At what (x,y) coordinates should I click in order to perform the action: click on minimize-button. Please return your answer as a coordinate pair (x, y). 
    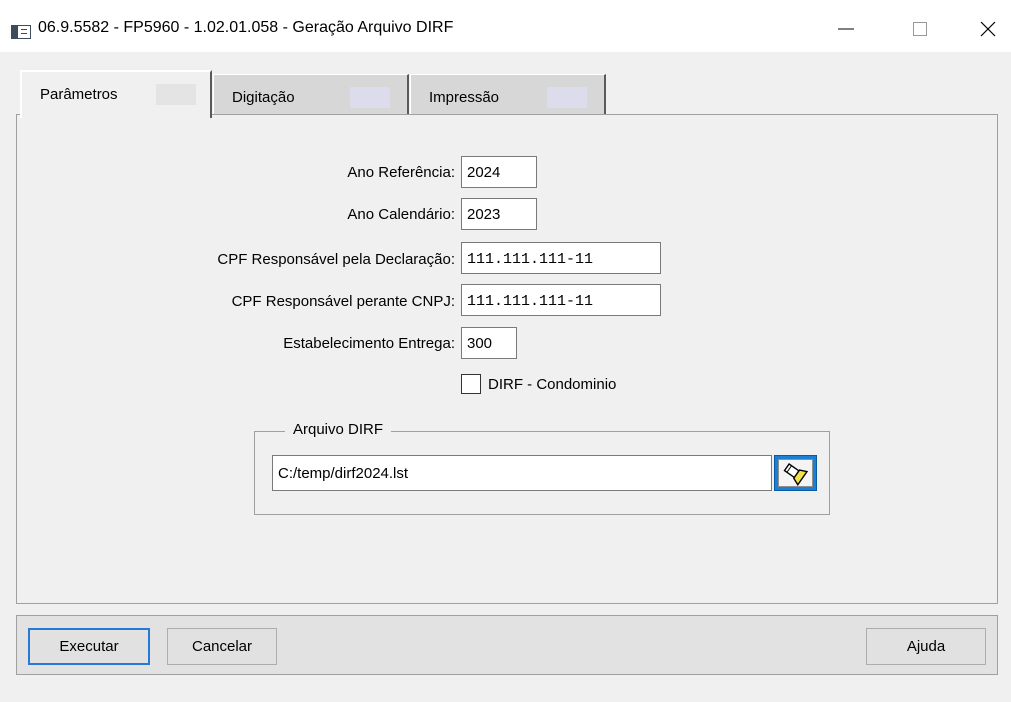
    Looking at the image, I should click on (846, 27).